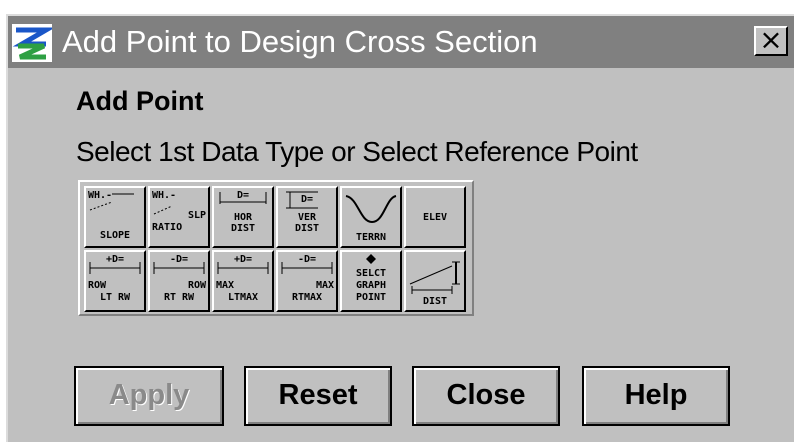 The width and height of the screenshot is (796, 442). What do you see at coordinates (32, 43) in the screenshot?
I see `app-logo-icon` at bounding box center [32, 43].